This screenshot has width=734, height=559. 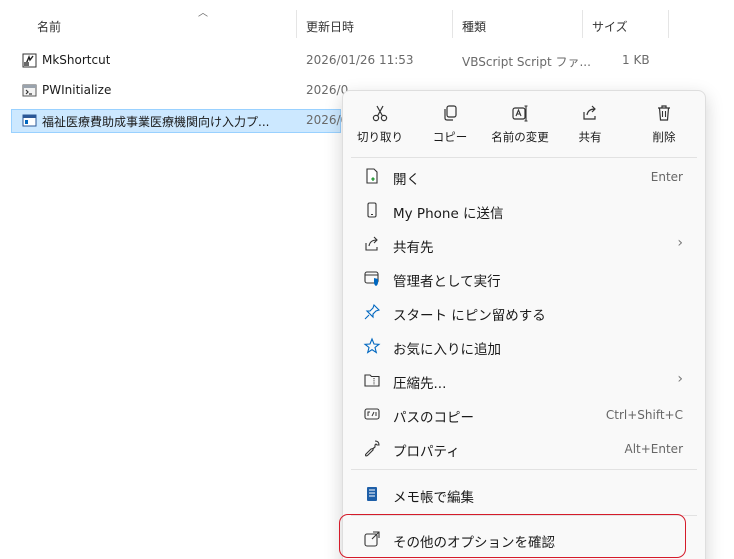 I want to click on menu-item-run-as-admin: 管理者として実行, so click(x=524, y=278).